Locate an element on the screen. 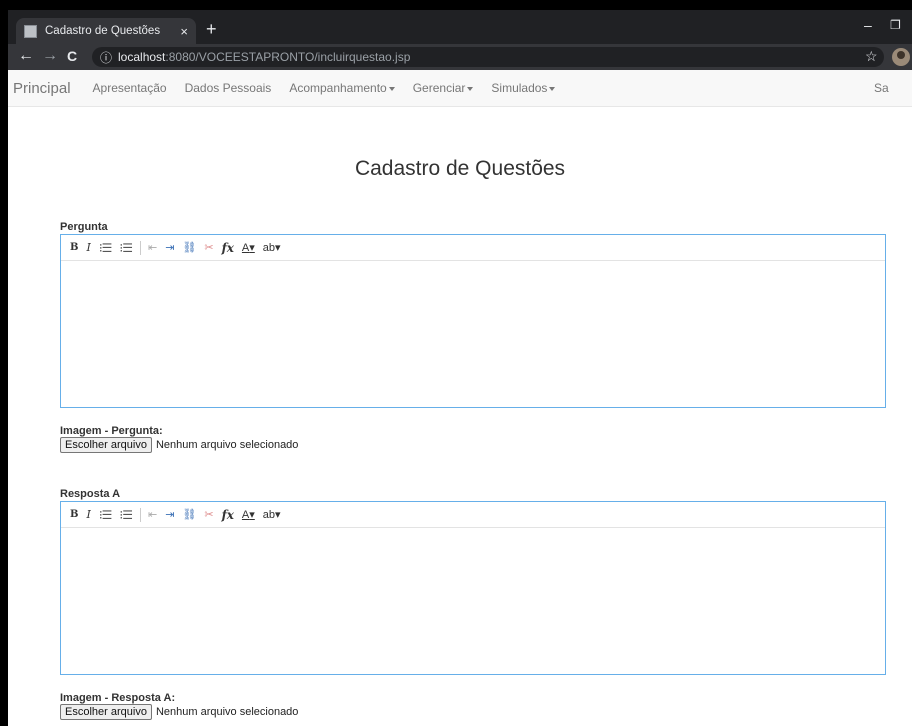  nav-item-acompanhamento: Acompanhamento is located at coordinates (342, 88).